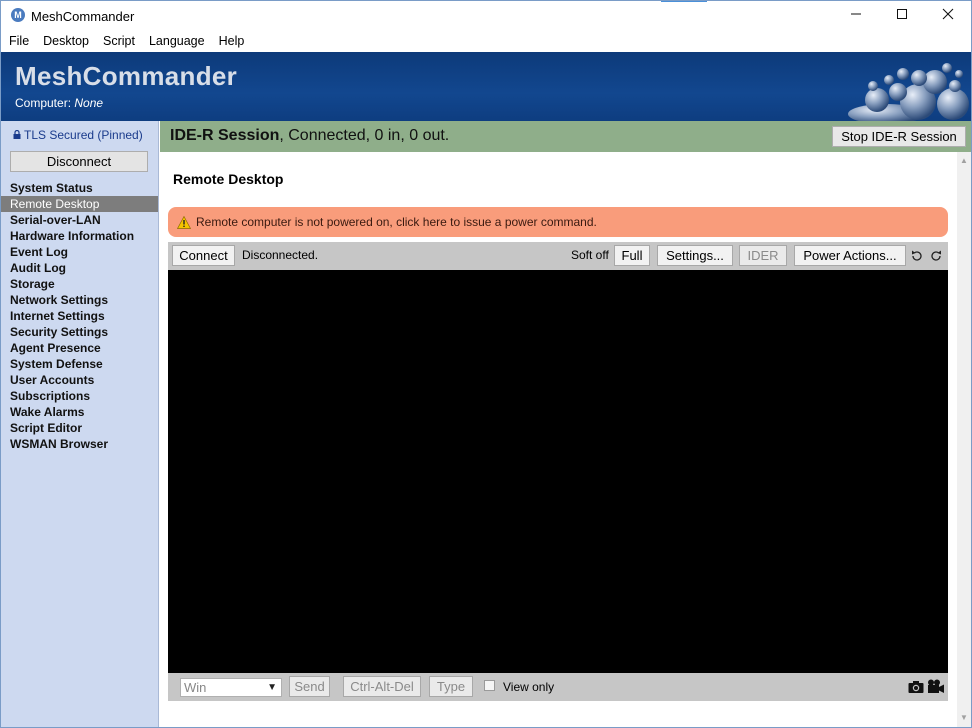 This screenshot has height=728, width=972. I want to click on close-button, so click(948, 16).